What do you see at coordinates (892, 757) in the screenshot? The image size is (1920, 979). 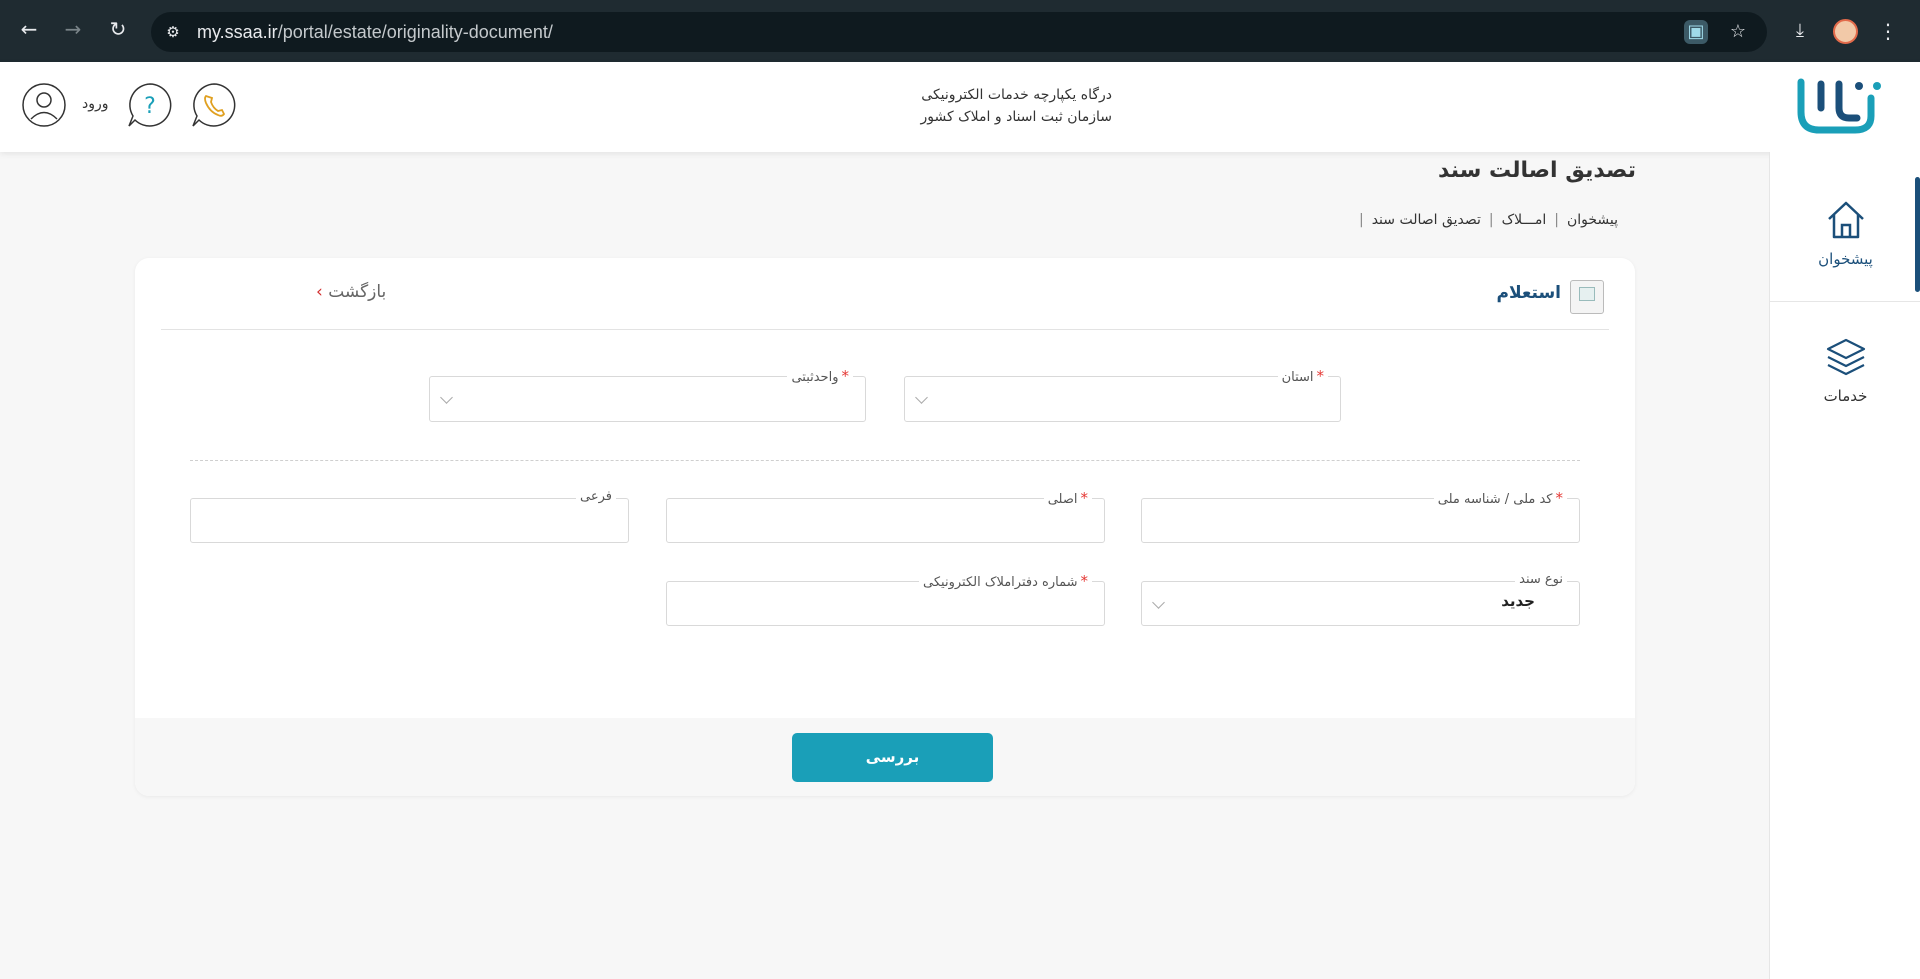 I see `submit-button: بررسی` at bounding box center [892, 757].